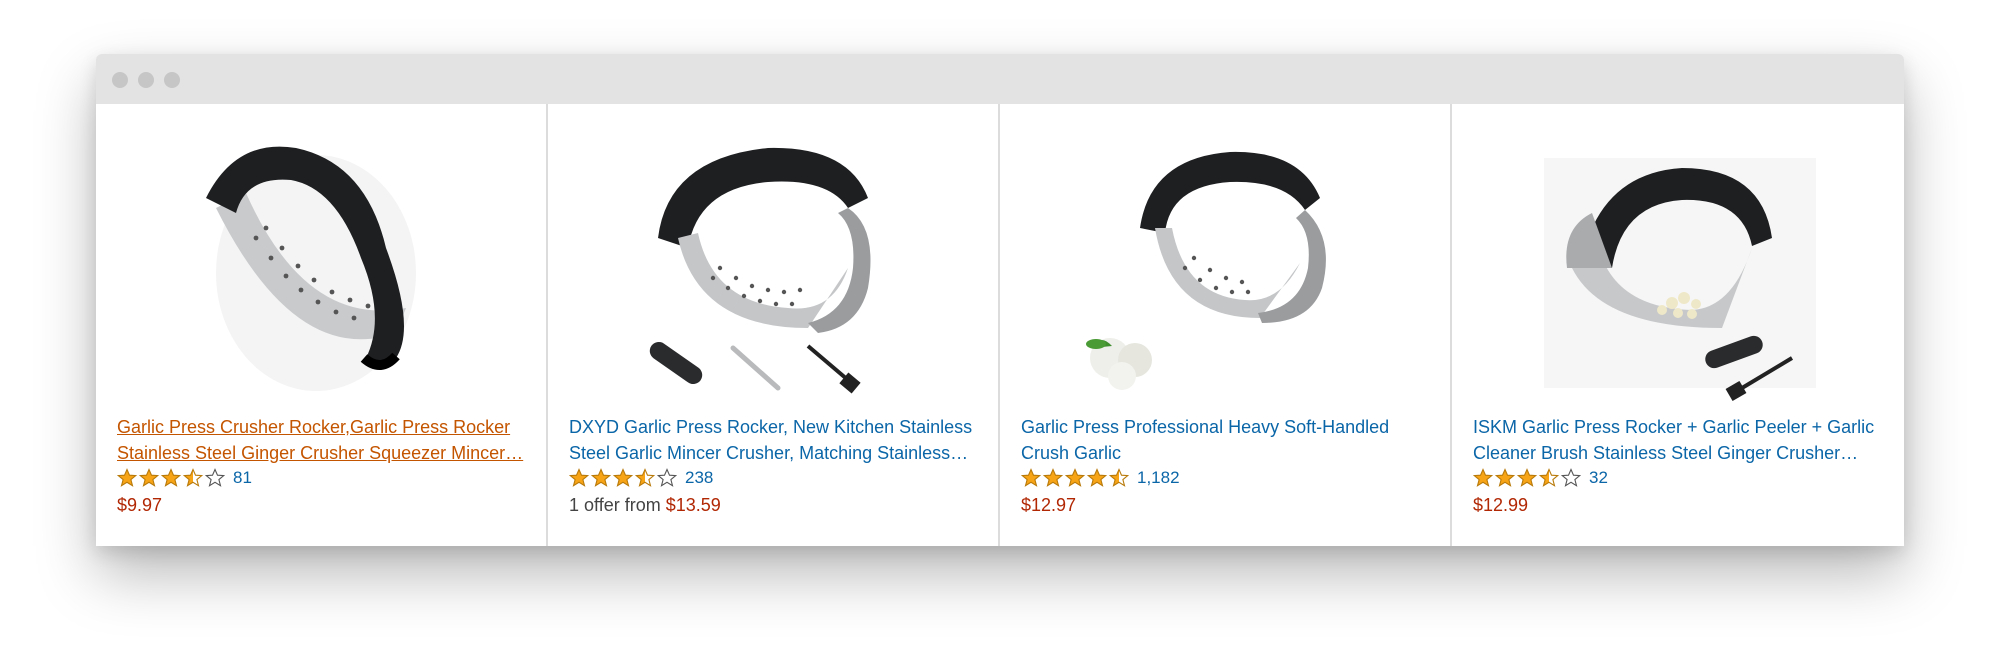  I want to click on star-rating: 1,182, so click(1100, 478).